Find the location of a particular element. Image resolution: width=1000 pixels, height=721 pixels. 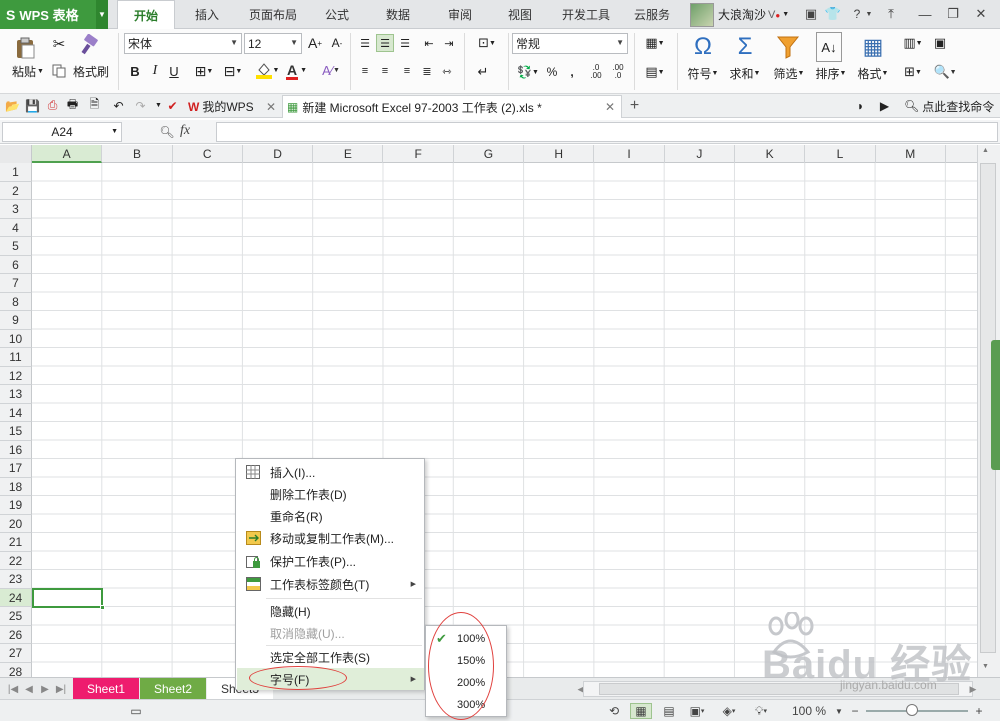

row-header: 13 is located at coordinates (16, 394).